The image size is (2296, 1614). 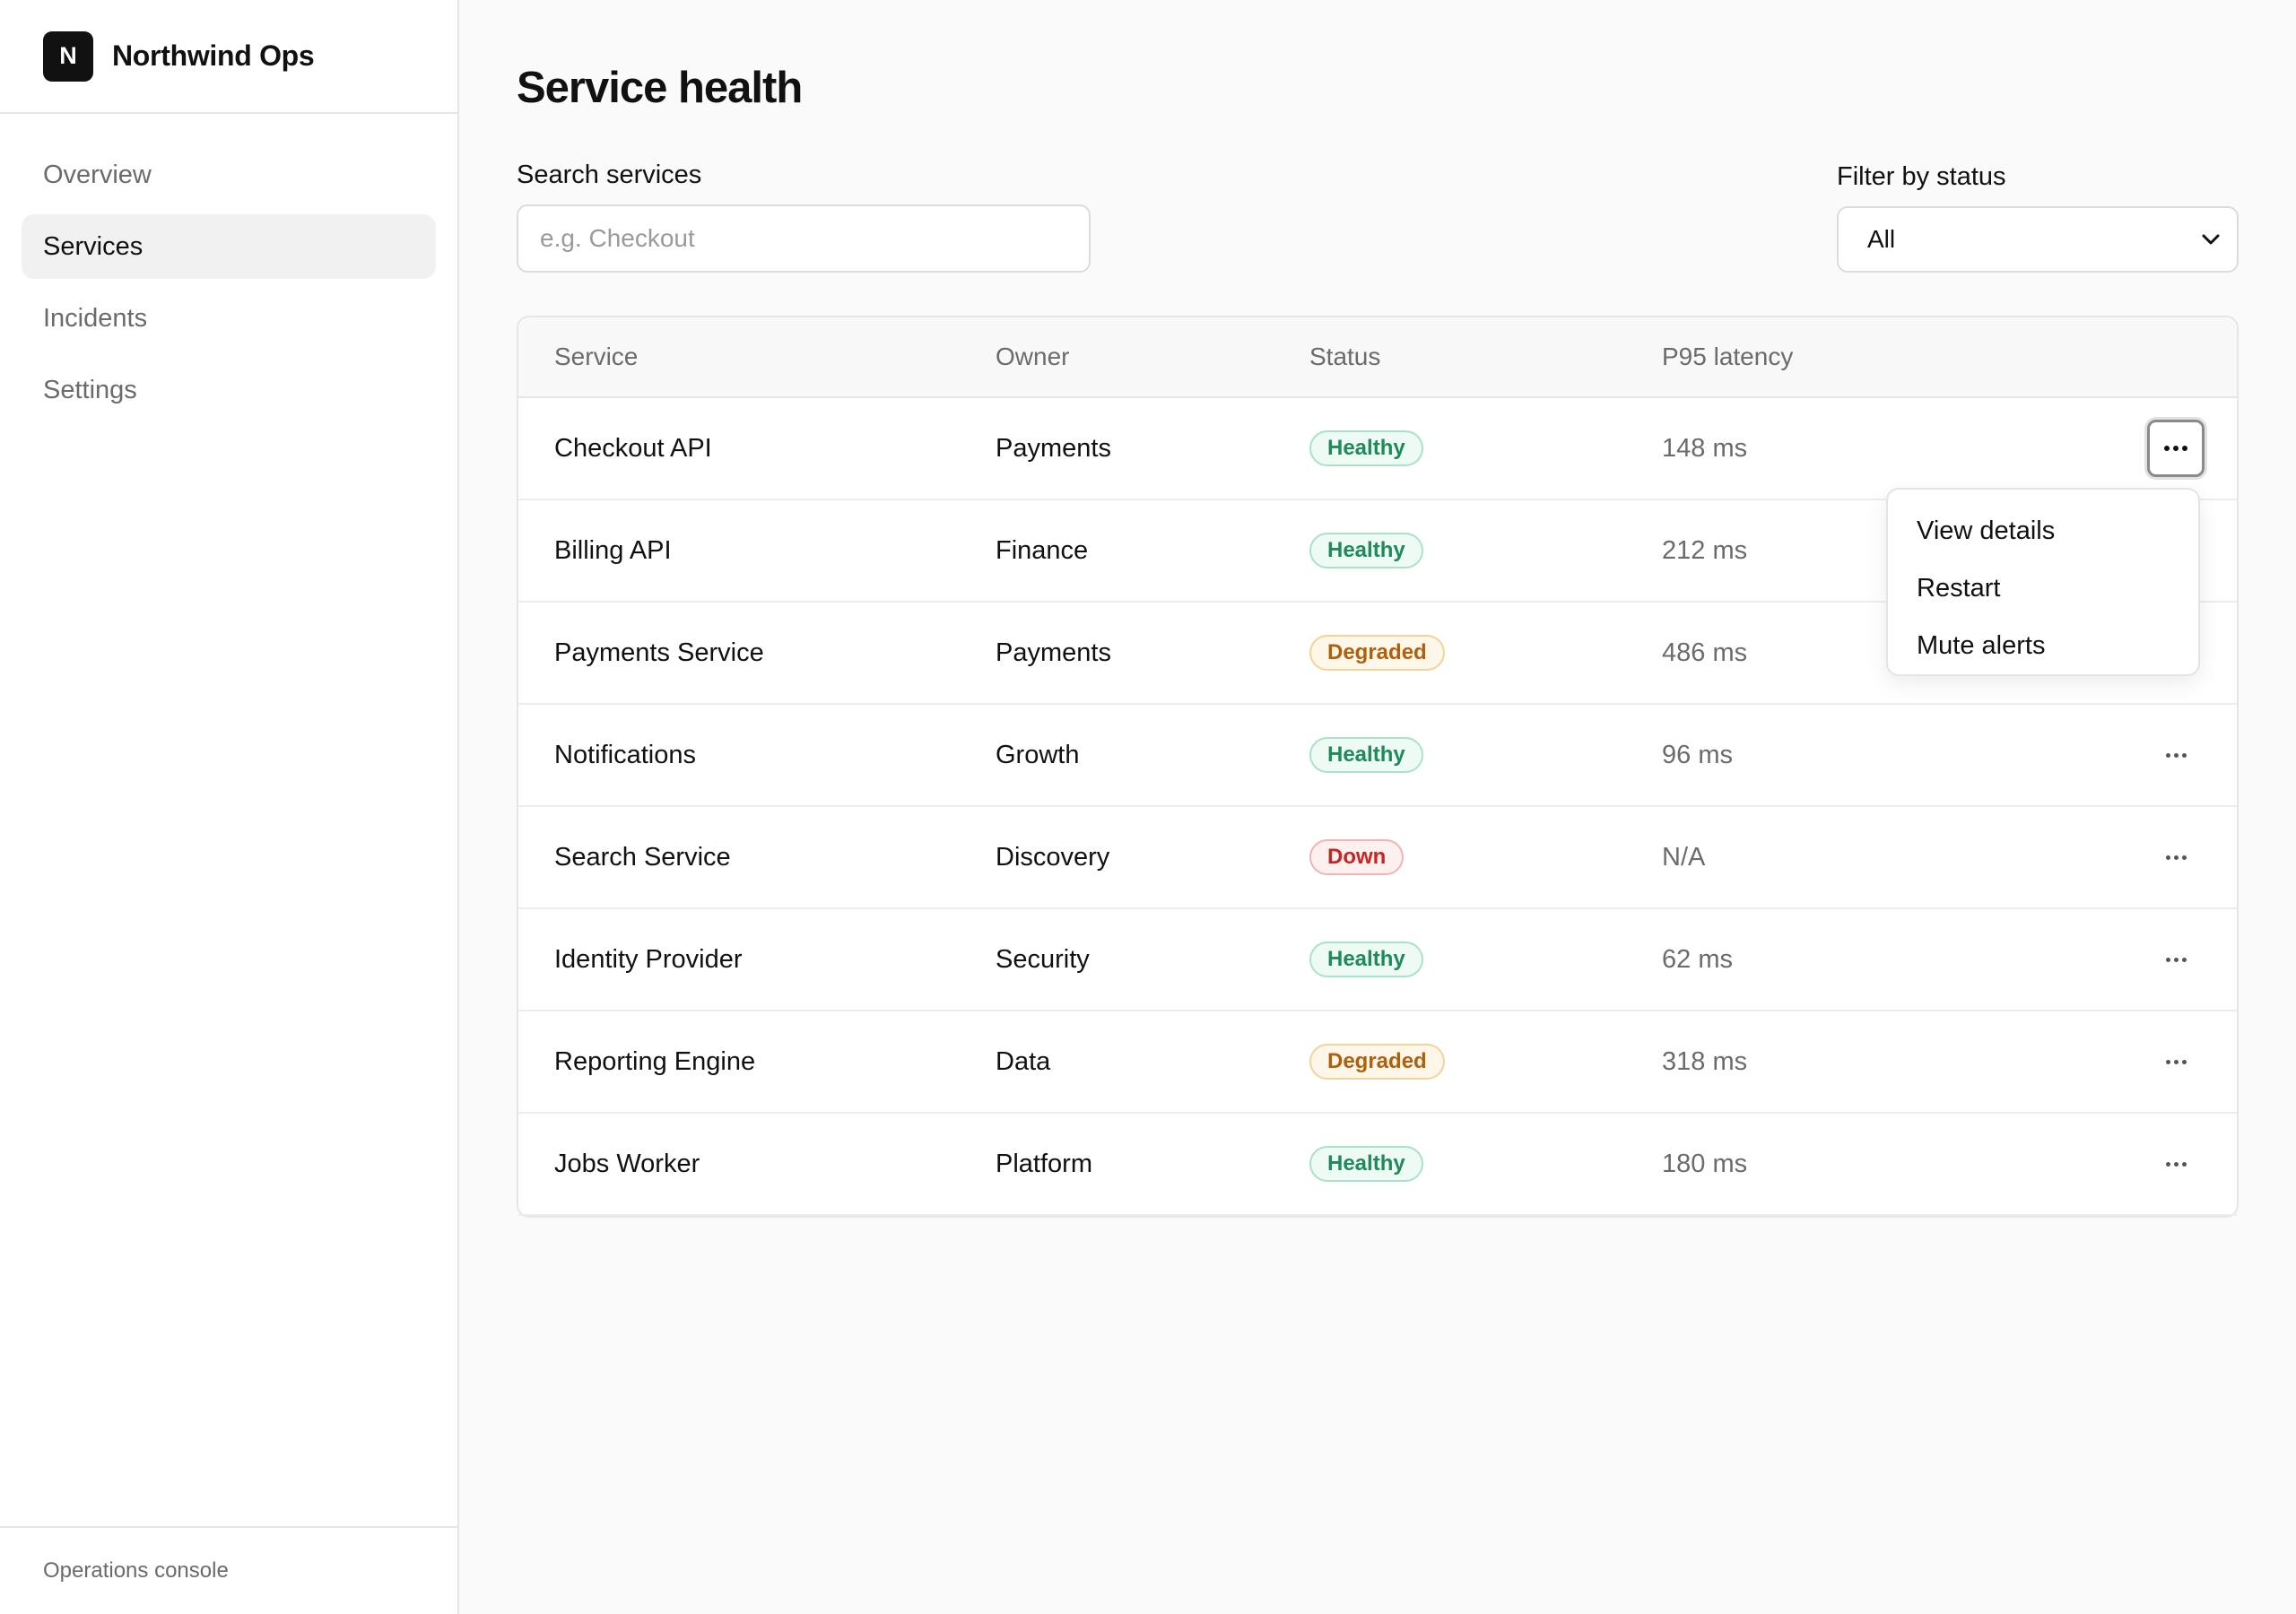 I want to click on service-owner: Discovery, so click(x=1053, y=857).